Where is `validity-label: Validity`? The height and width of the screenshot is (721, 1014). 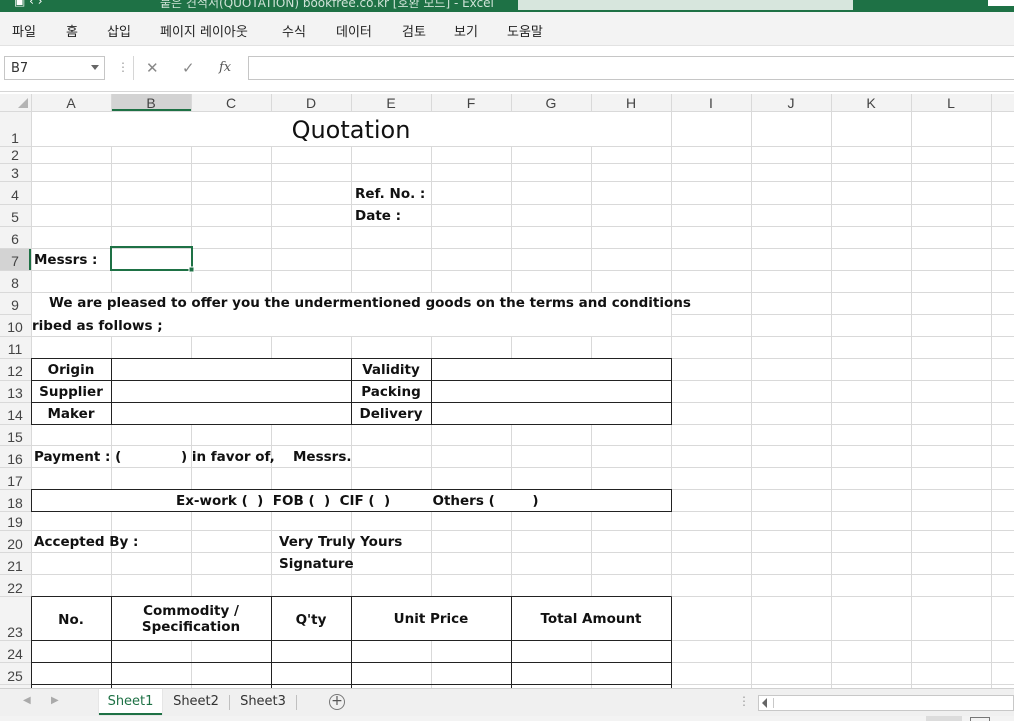 validity-label: Validity is located at coordinates (391, 370).